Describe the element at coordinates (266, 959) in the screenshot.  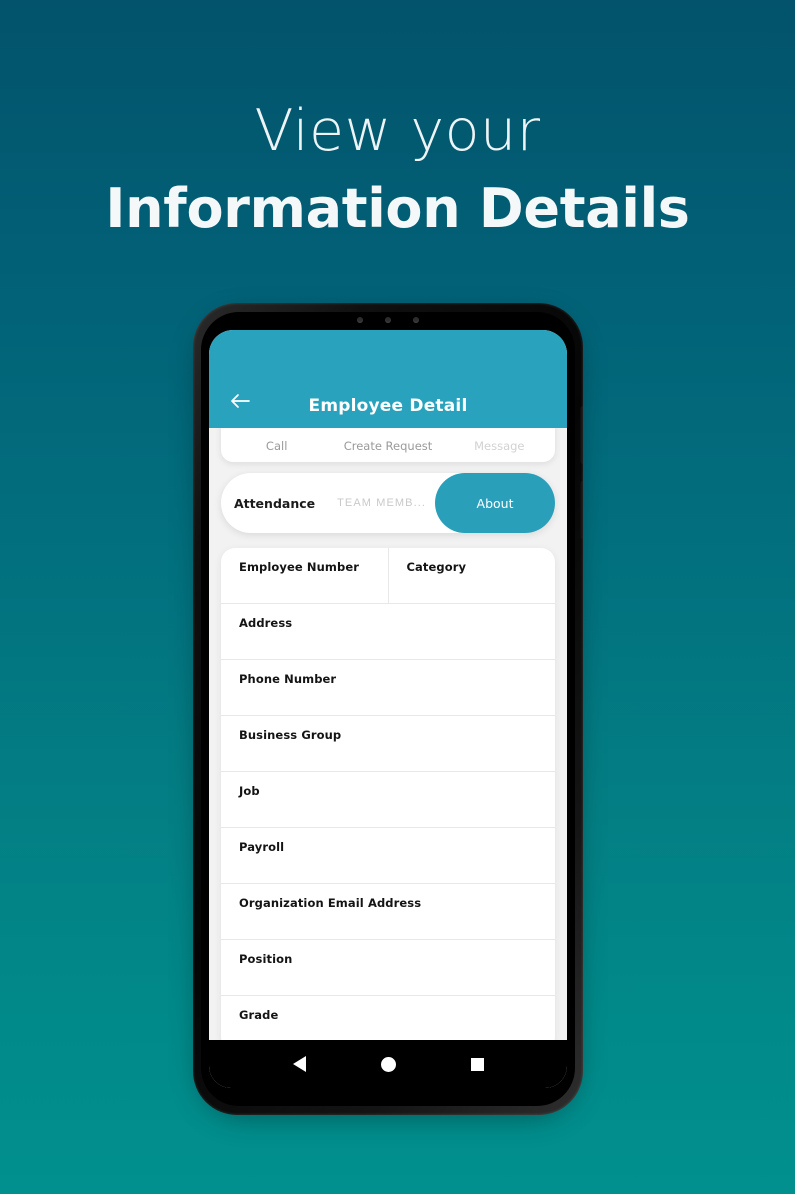
I see `info-label: Position` at that location.